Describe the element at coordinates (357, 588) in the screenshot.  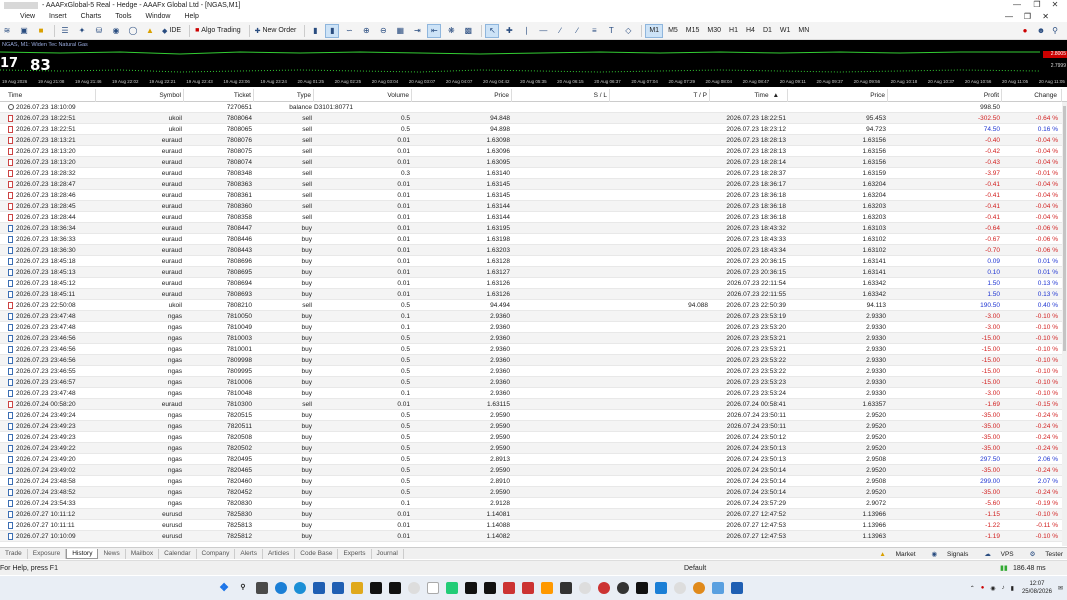
I see `file-explorer-icon` at that location.